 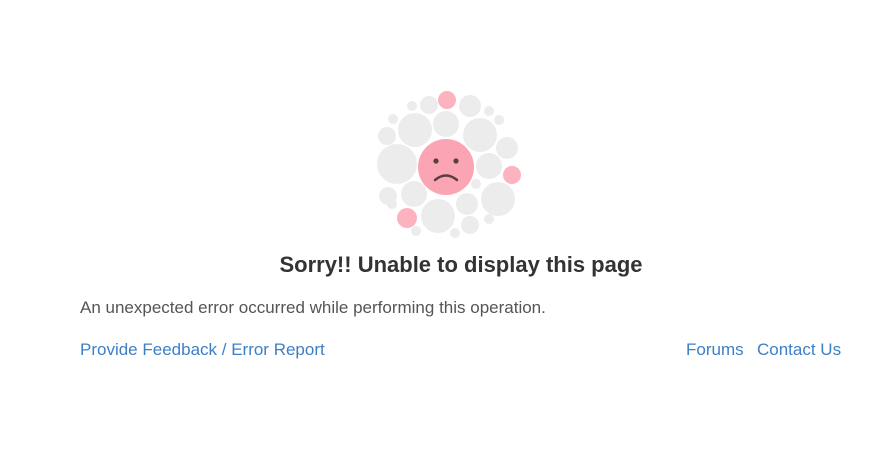 I want to click on sad-face-bubbles-icon, so click(x=448, y=164).